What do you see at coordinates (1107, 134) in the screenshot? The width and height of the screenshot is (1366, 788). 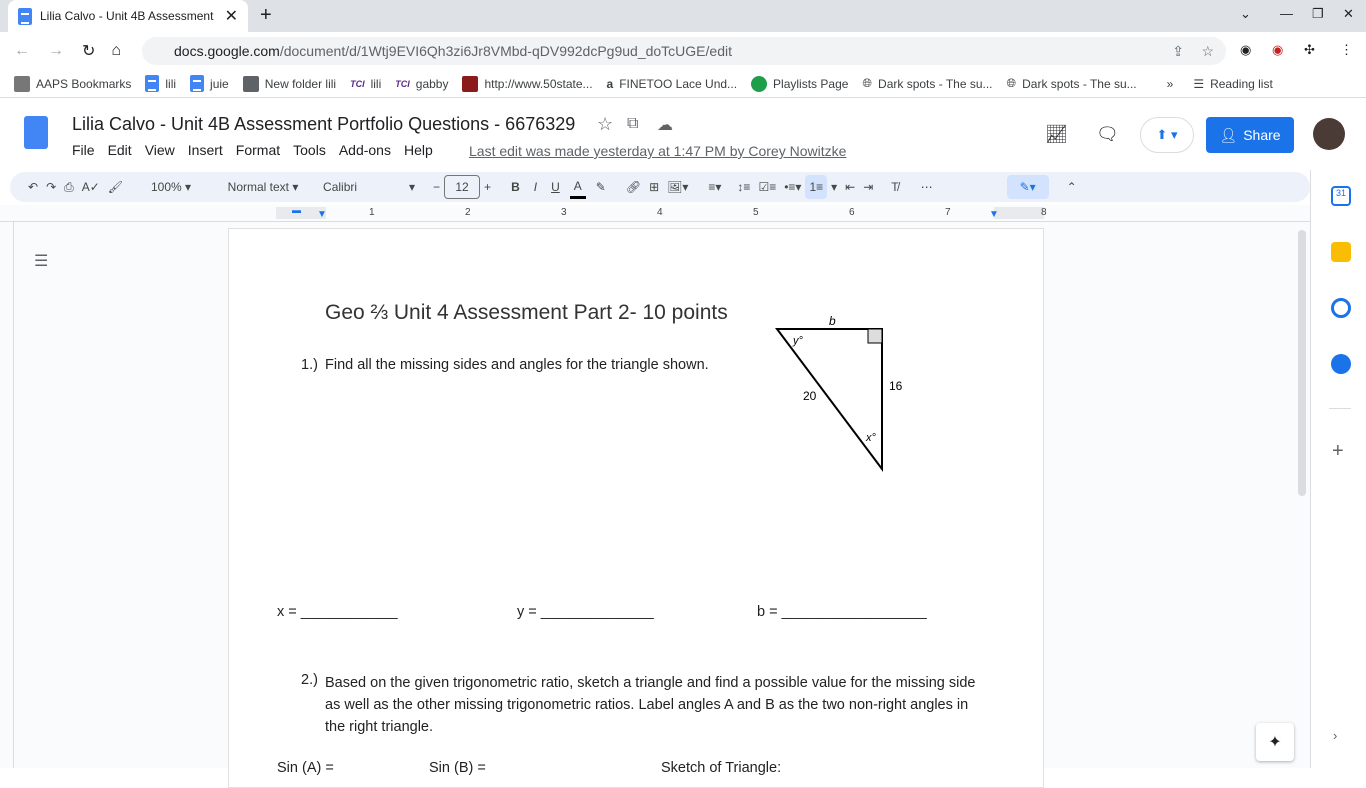 I see `comments-icon: 🗨︎` at bounding box center [1107, 134].